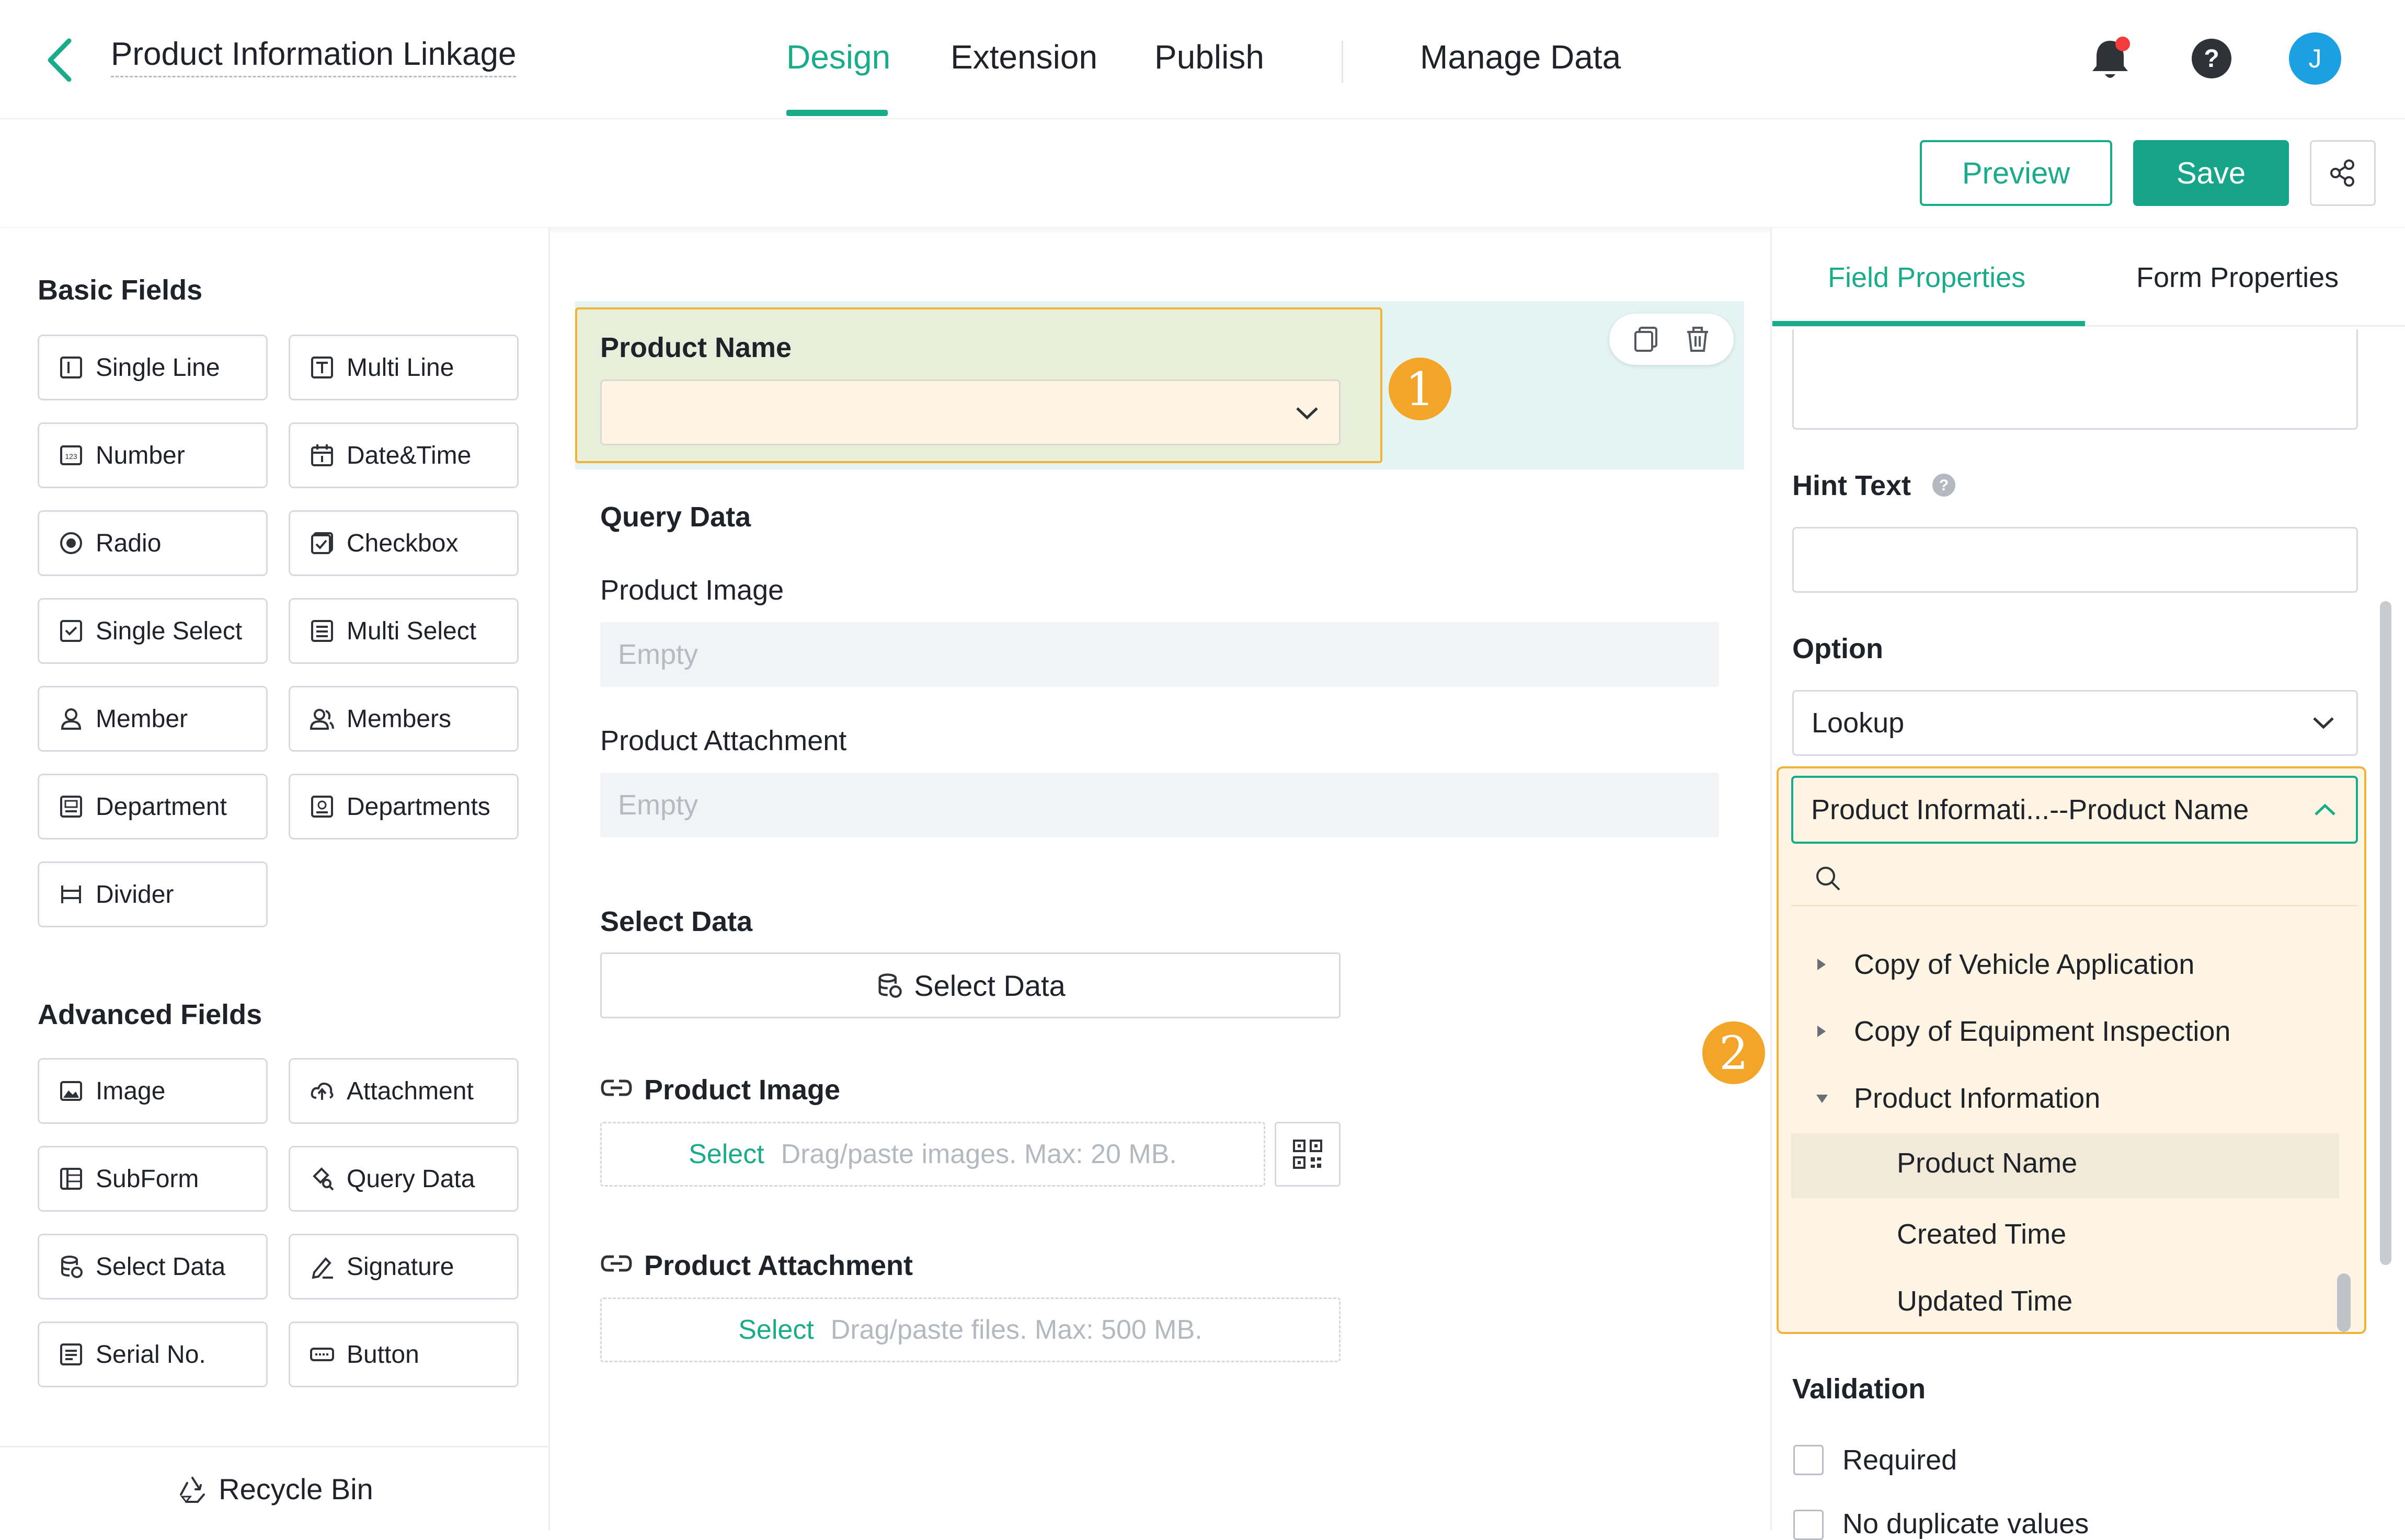 Image resolution: width=2405 pixels, height=1540 pixels. Describe the element at coordinates (677, 922) in the screenshot. I see `select-data-heading: Select Data` at that location.